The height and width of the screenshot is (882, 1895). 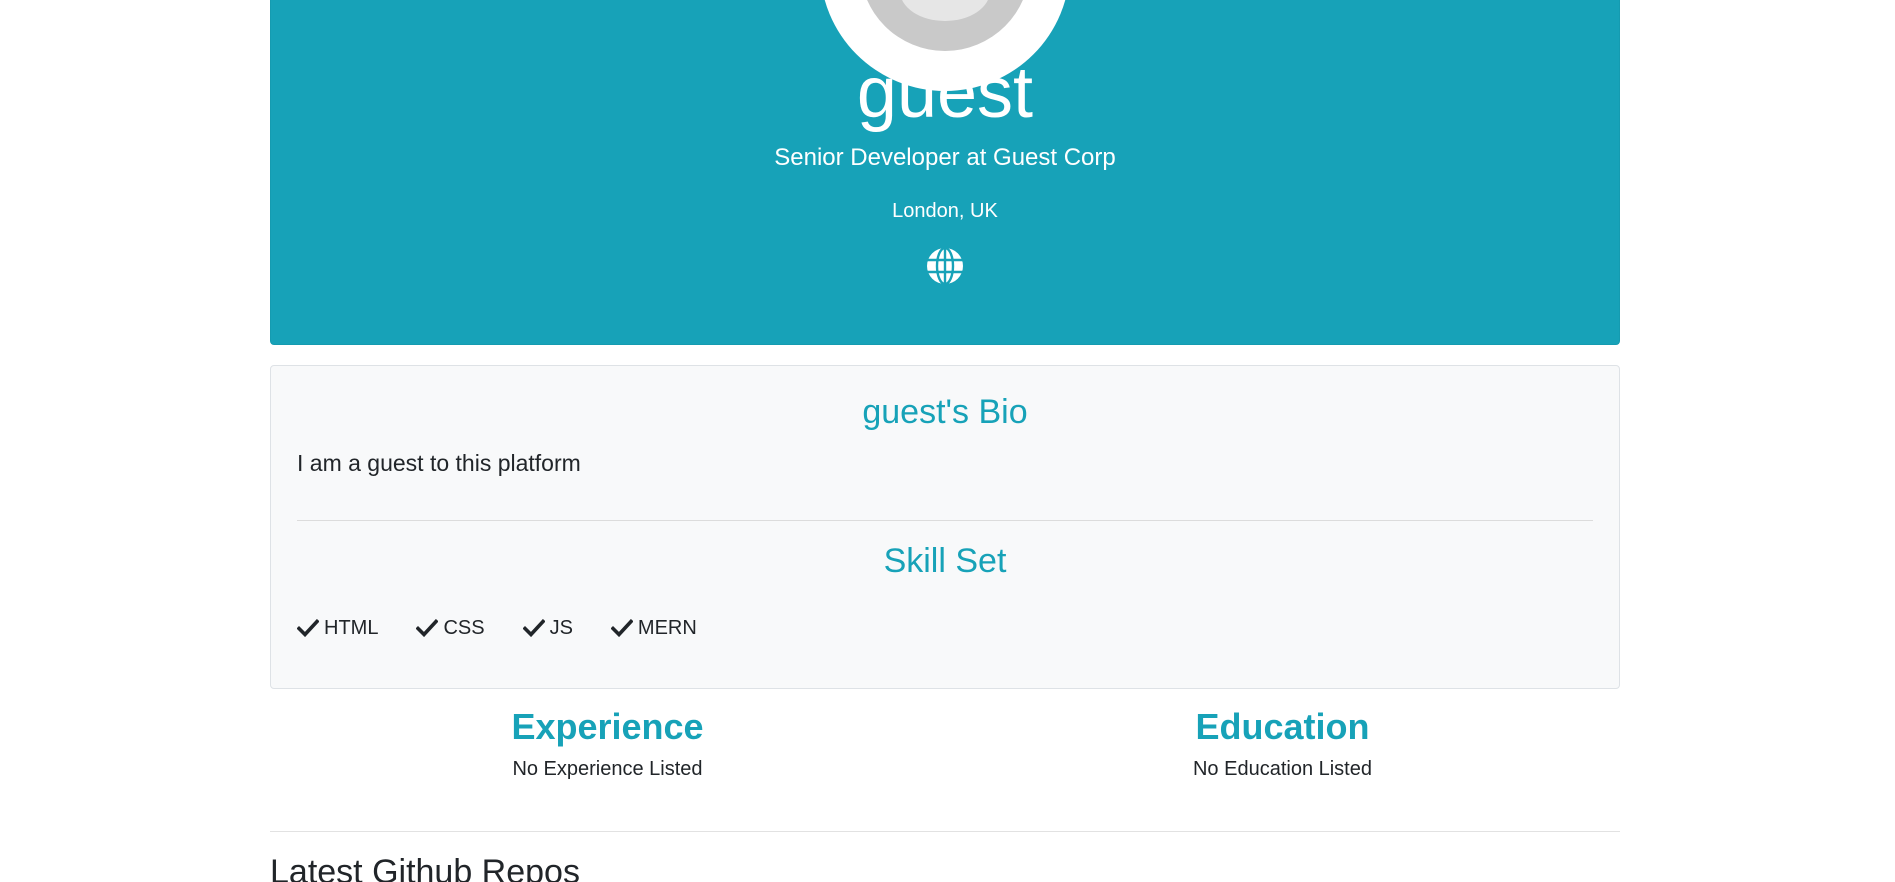 I want to click on skill-label: CSS, so click(x=464, y=628).